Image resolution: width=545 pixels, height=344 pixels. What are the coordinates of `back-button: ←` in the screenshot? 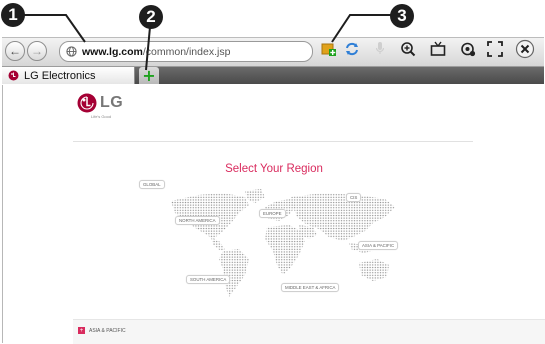 It's located at (15, 51).